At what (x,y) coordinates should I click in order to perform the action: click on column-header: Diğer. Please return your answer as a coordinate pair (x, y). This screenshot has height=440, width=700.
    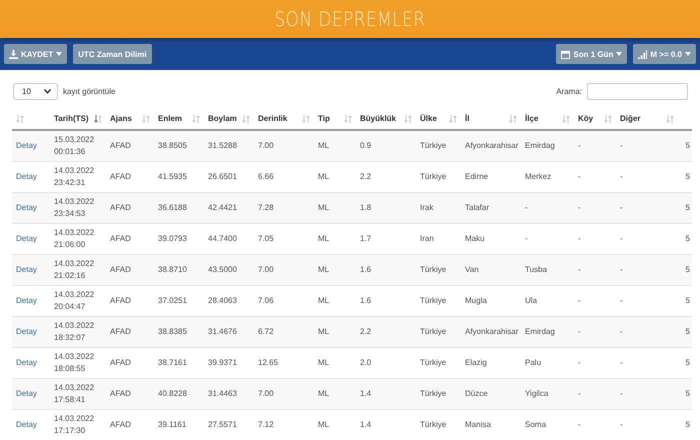
    Looking at the image, I should click on (630, 118).